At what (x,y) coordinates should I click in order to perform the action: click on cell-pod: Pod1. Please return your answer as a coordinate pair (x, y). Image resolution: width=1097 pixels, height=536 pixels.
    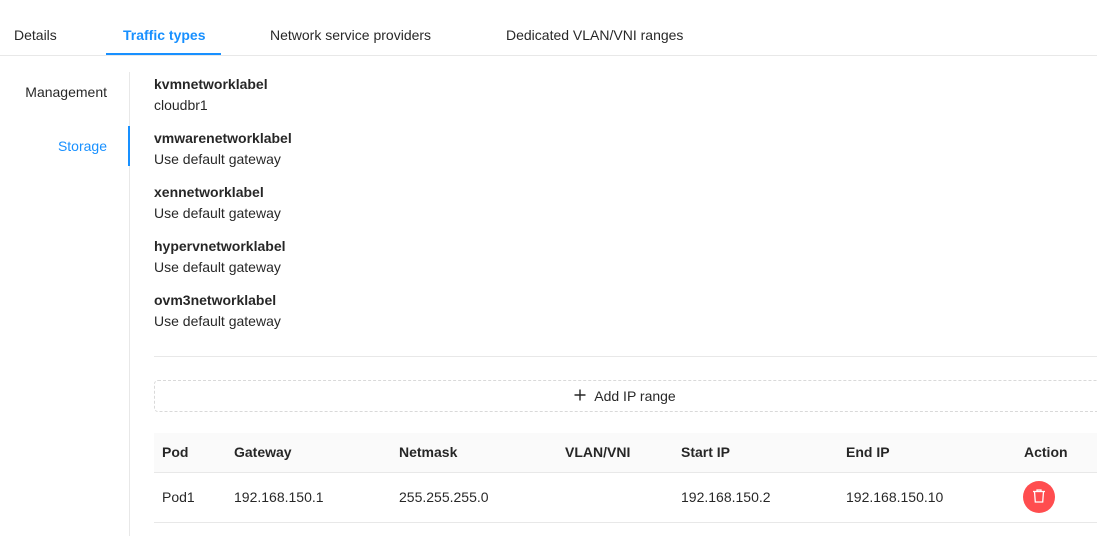
    Looking at the image, I should click on (178, 497).